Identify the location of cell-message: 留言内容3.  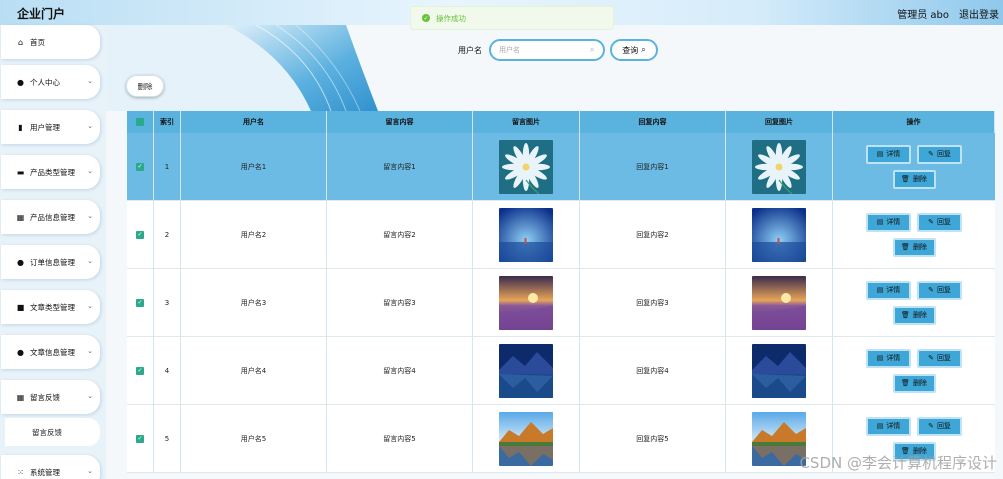
(400, 302).